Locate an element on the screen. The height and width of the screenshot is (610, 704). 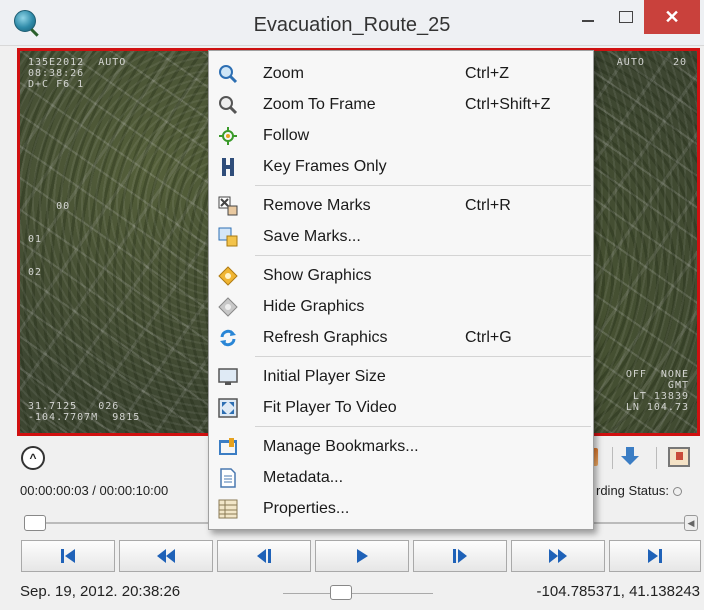
menu-item-hide-graphics: Hide Graphics is located at coordinates (401, 306).